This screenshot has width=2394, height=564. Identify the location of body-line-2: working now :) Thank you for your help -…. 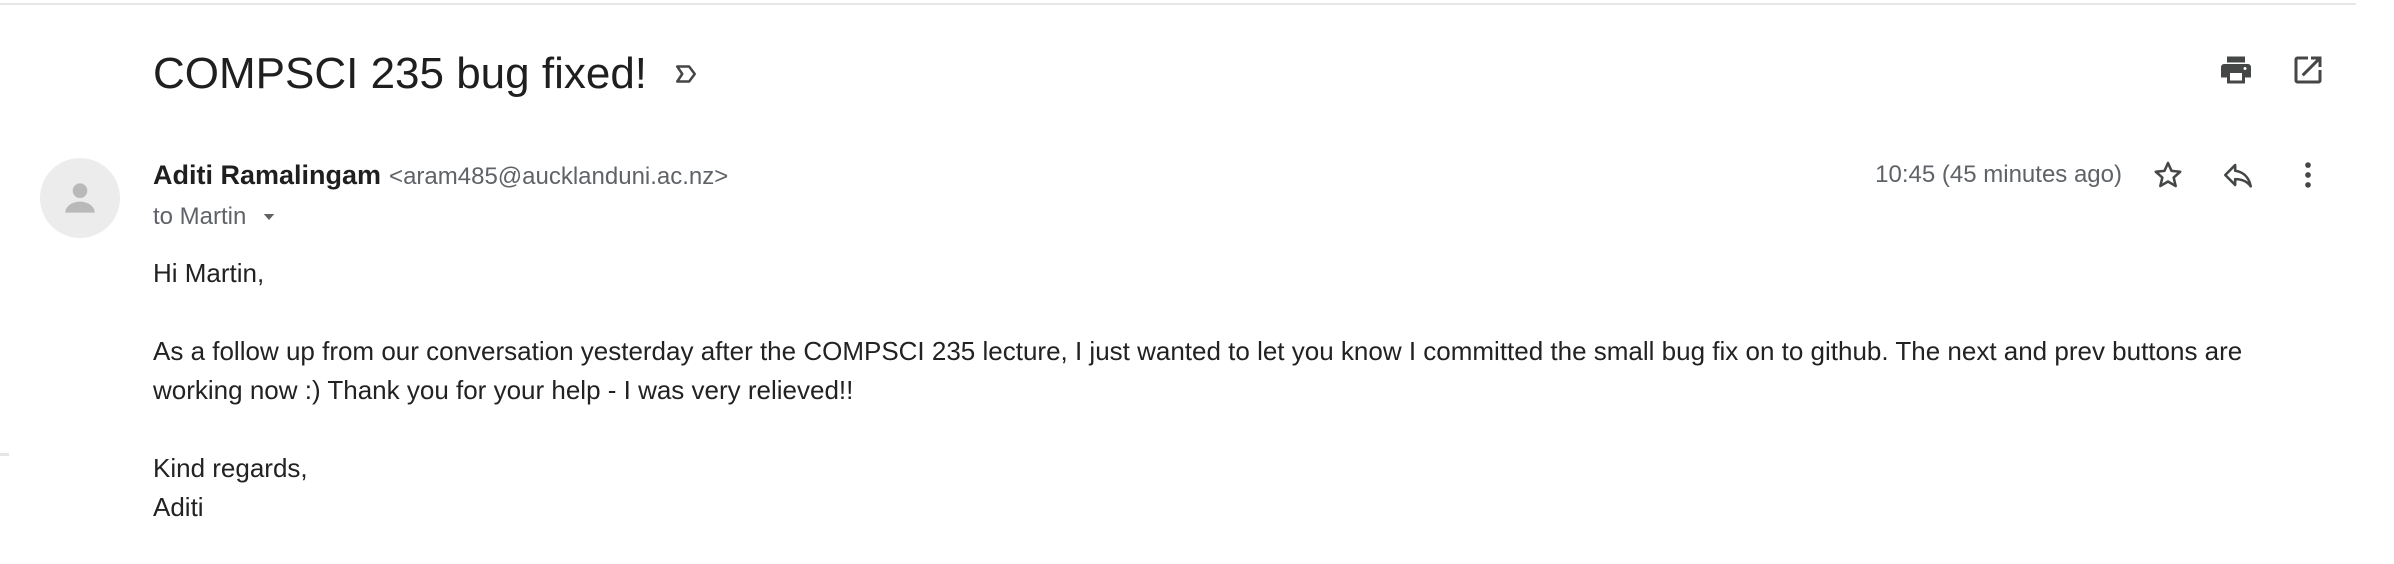
(503, 390).